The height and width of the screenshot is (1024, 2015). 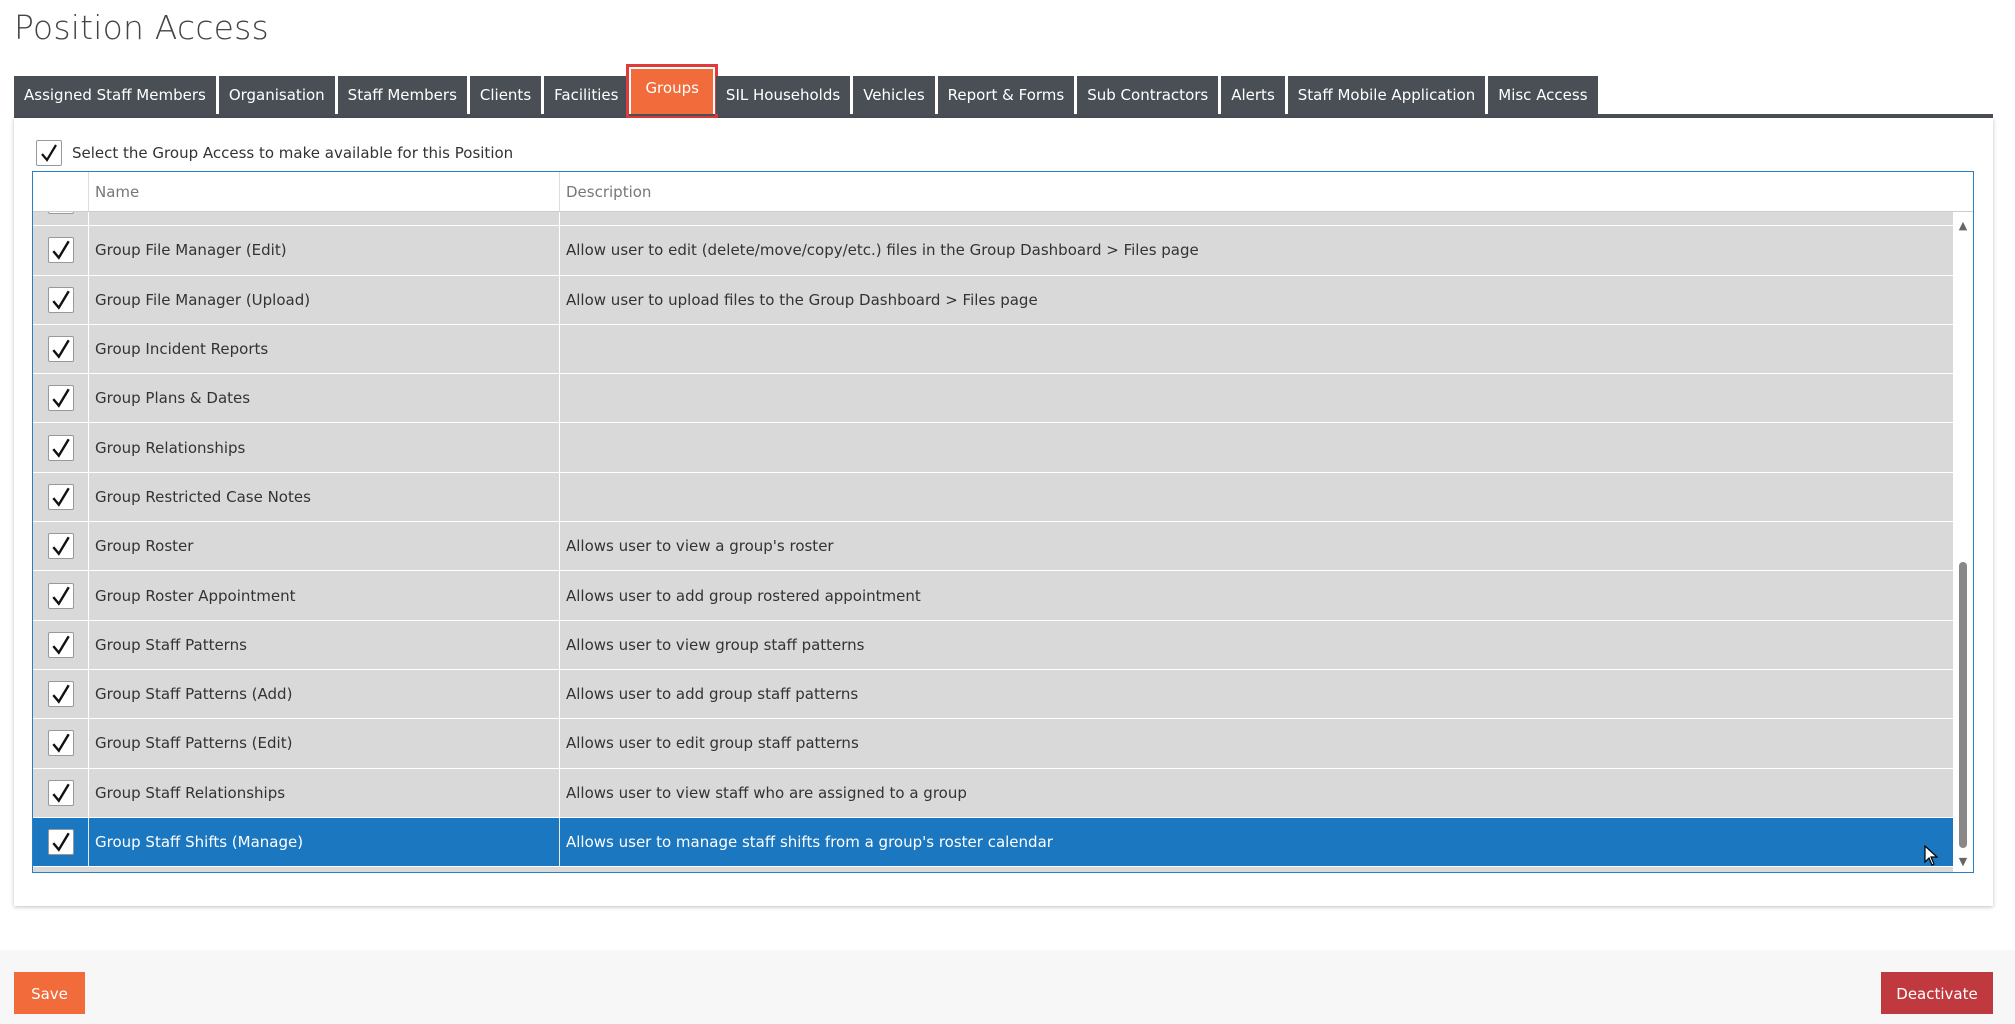 I want to click on row-description: Allows user to view a group's roster, so click(x=700, y=546).